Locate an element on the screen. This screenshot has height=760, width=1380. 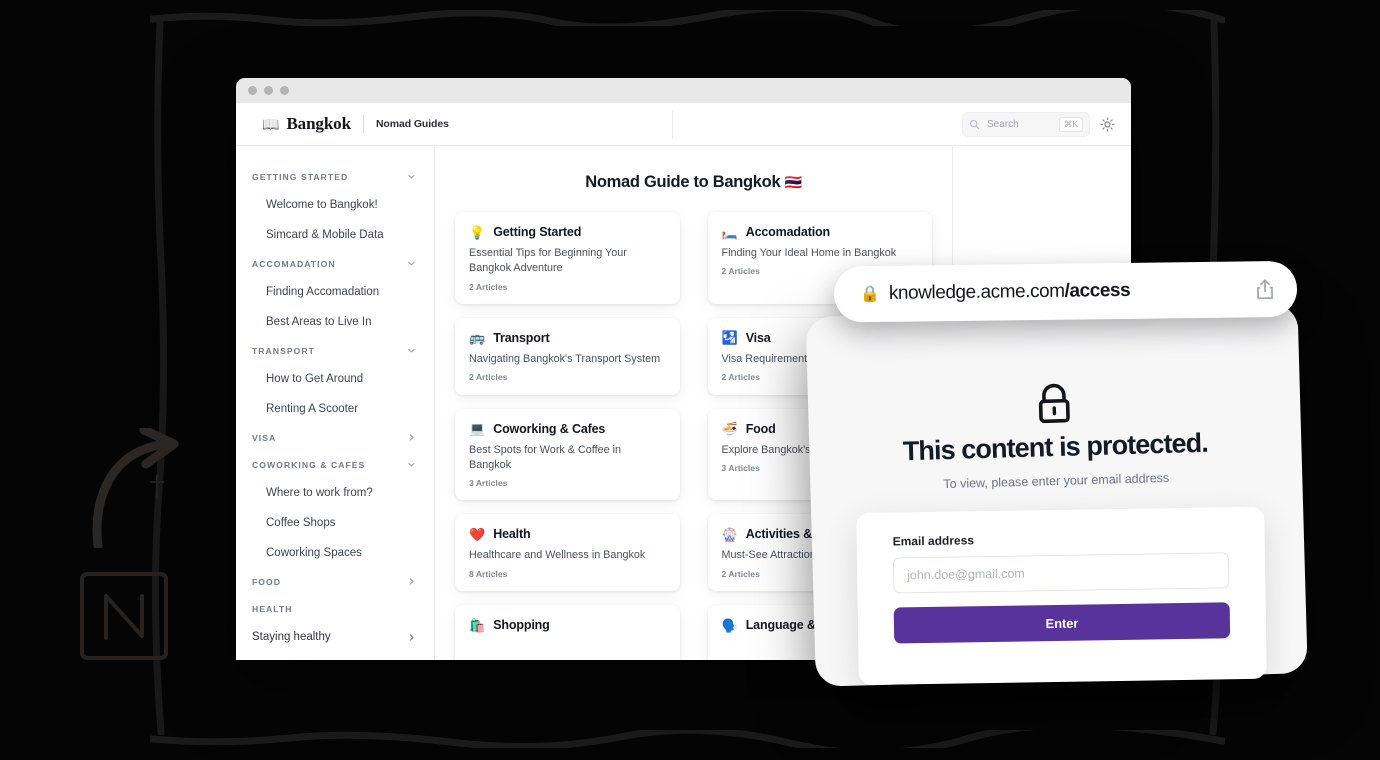
sidebar-group-coworking-cafes: COWORKING & CAFES is located at coordinates (335, 464).